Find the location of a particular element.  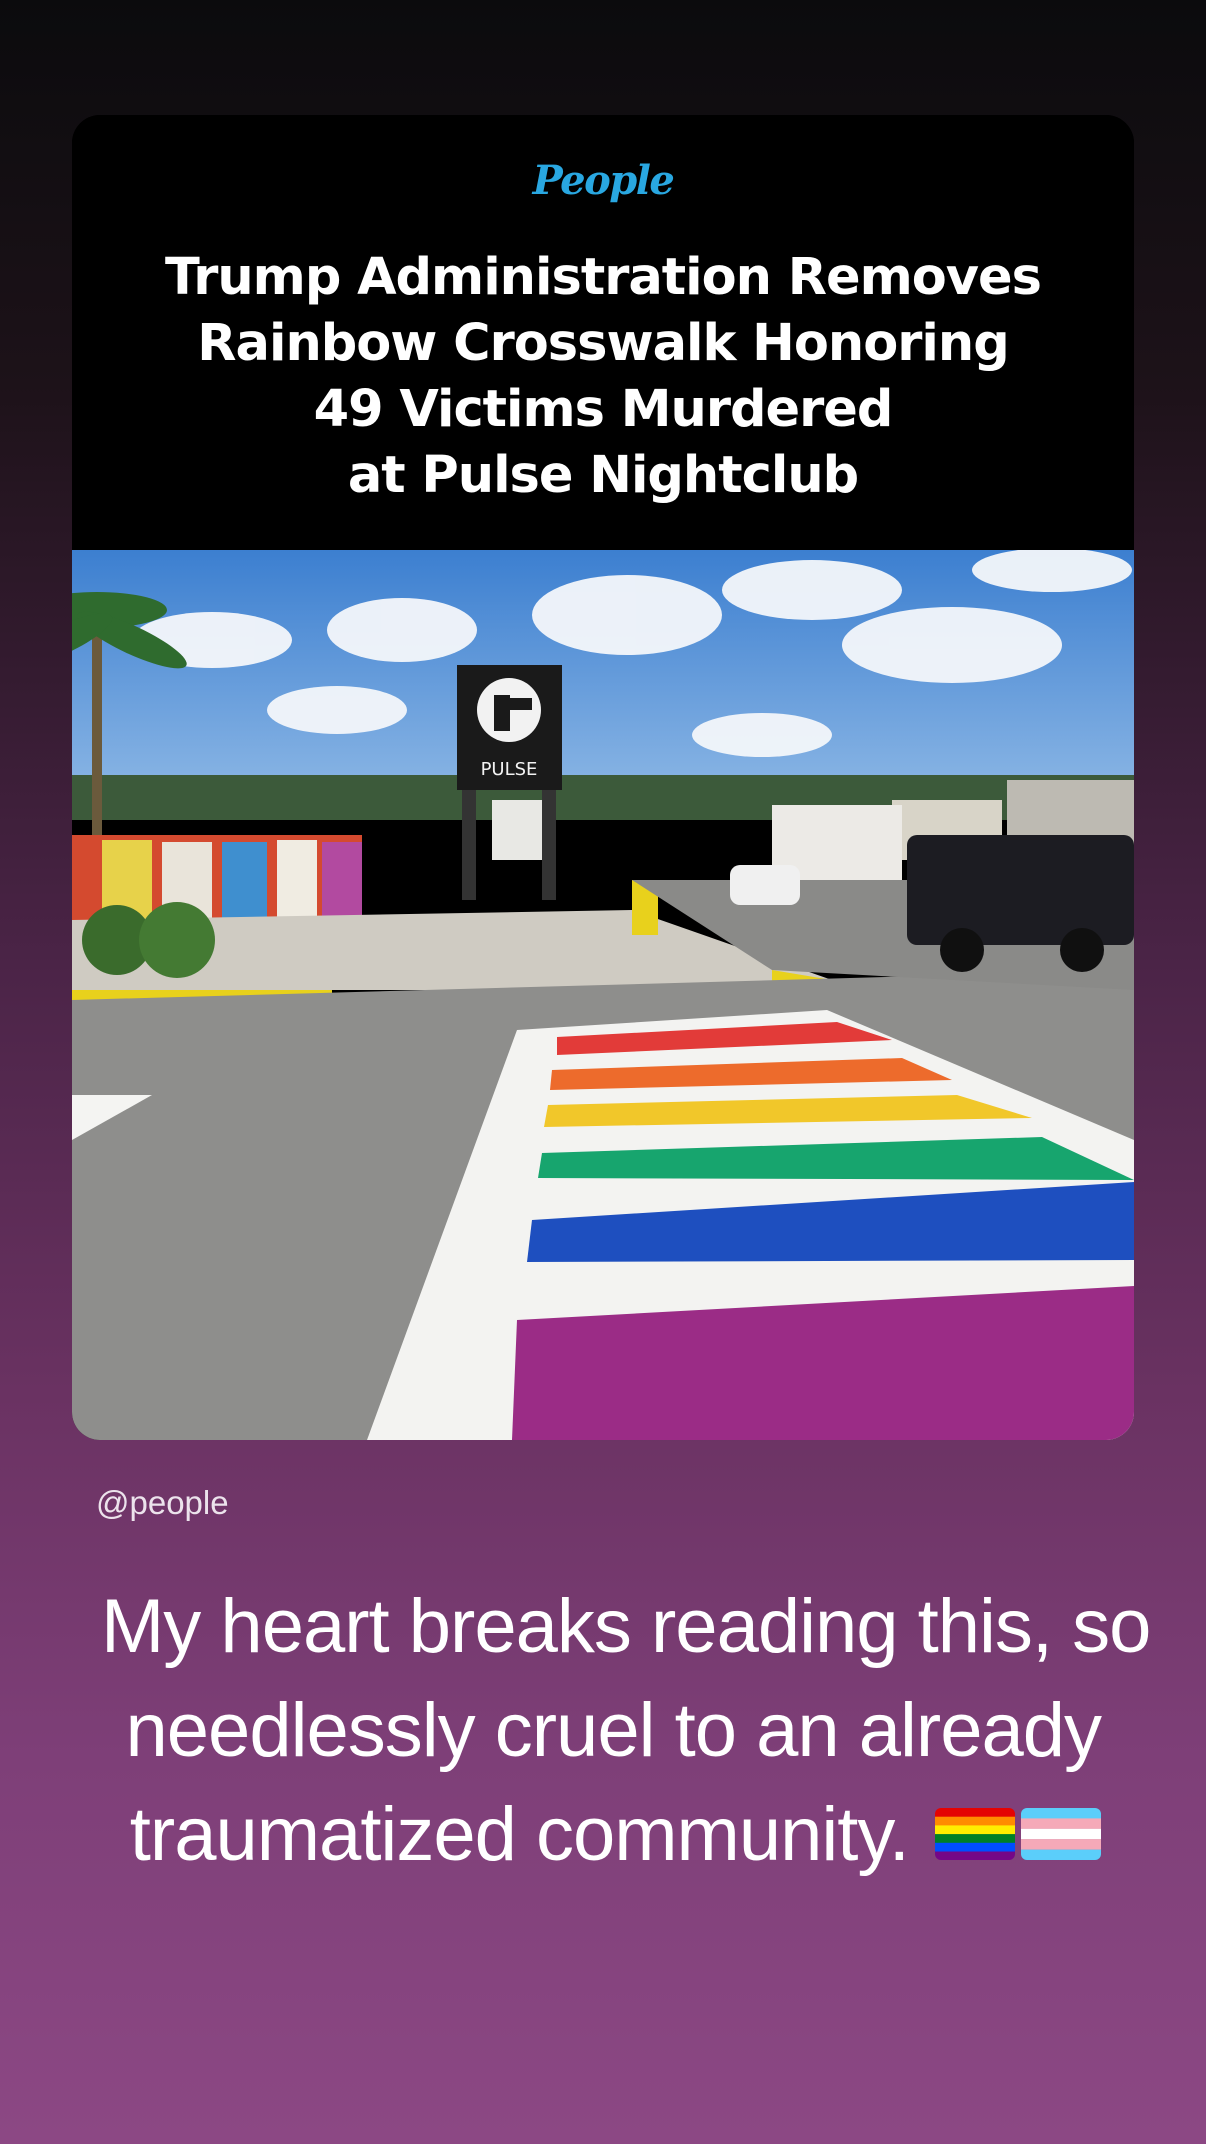

caption-line-last: traumatized community. is located at coordinates (601, 1835).